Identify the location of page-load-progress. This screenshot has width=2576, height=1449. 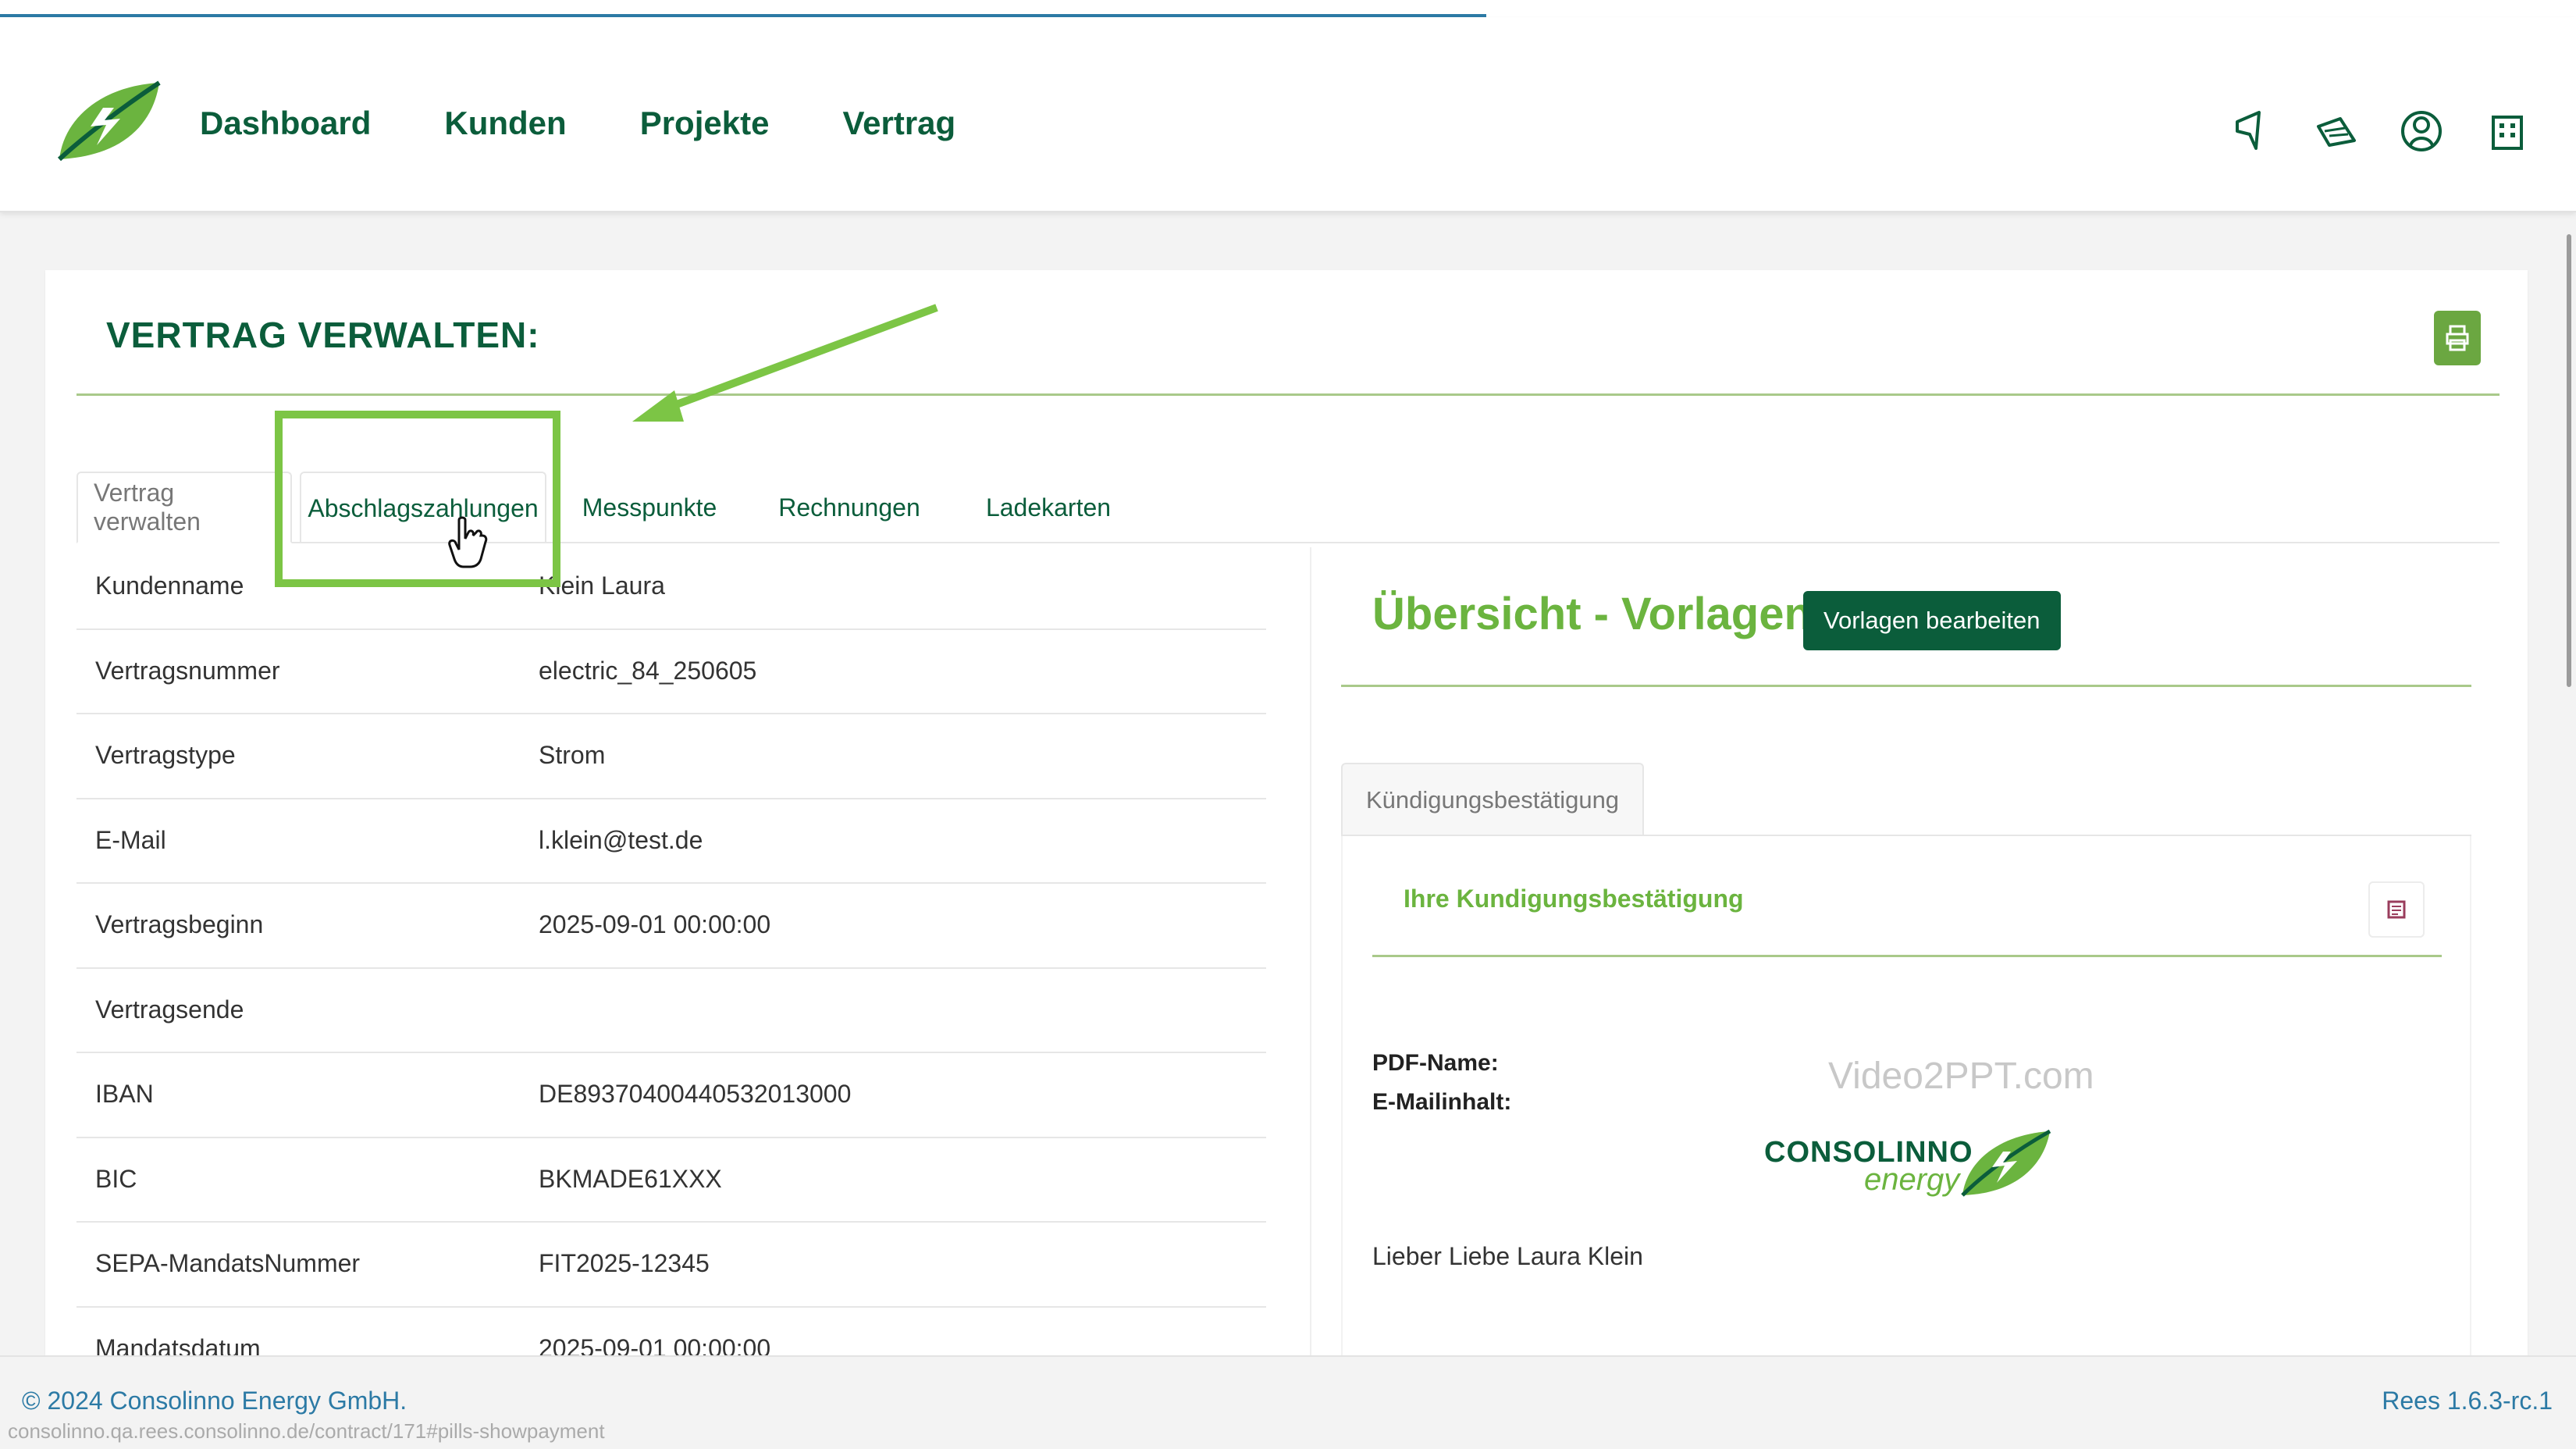
(1288, 9).